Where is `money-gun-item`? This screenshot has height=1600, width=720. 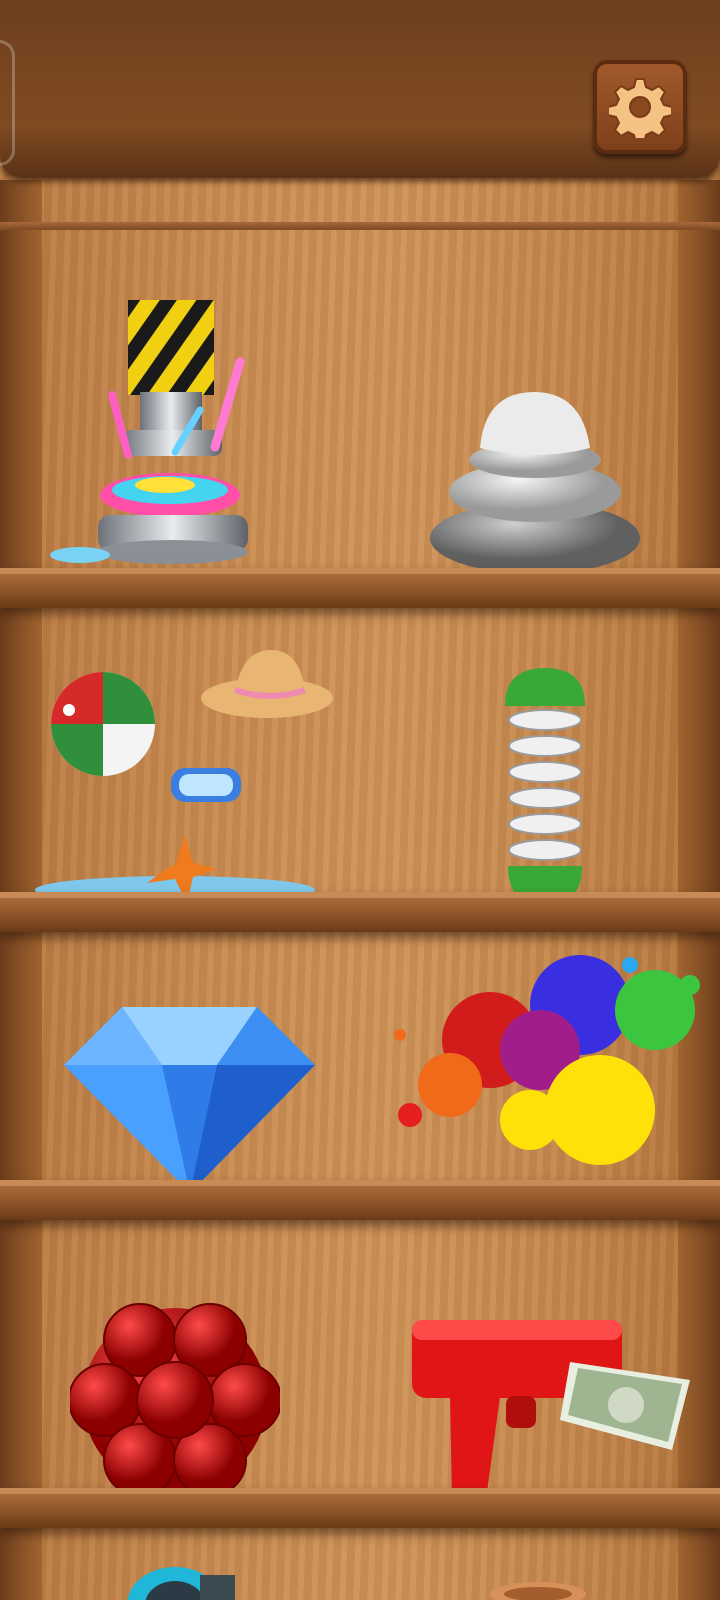
money-gun-item is located at coordinates (555, 1410).